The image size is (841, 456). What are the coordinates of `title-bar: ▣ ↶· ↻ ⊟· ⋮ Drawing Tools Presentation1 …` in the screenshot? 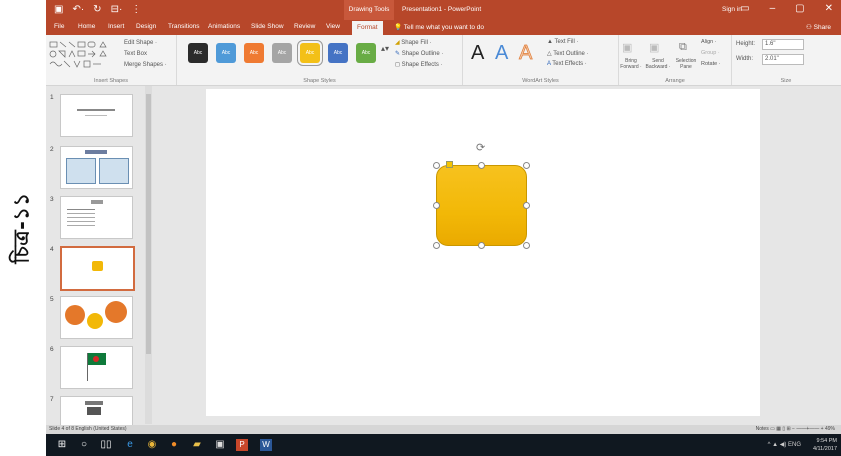 It's located at (443, 10).